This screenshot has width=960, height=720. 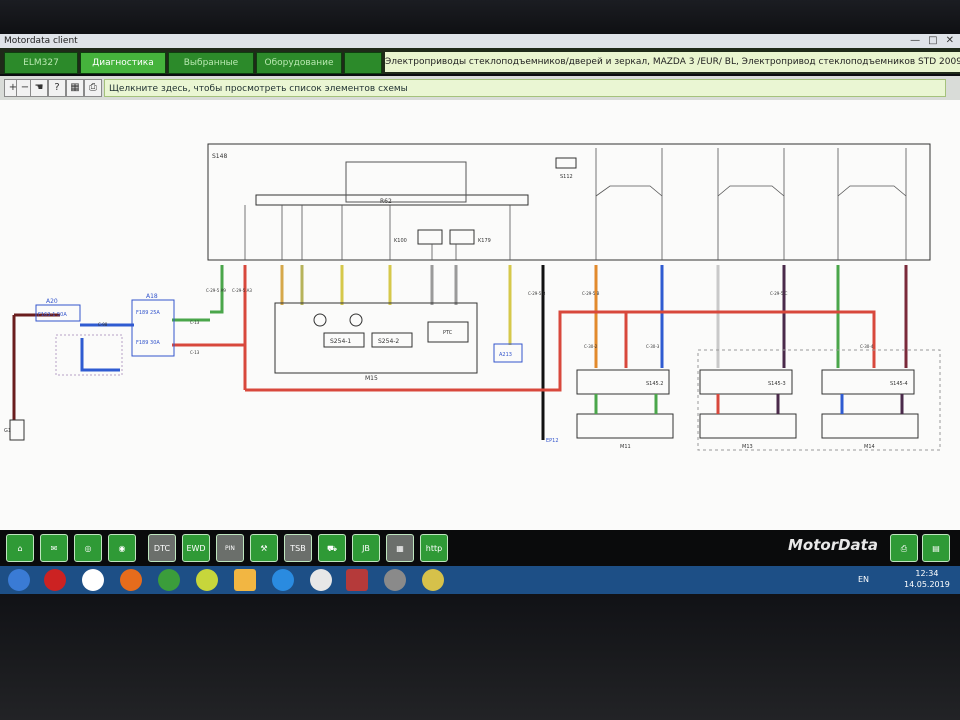 What do you see at coordinates (869, 447) in the screenshot?
I see `label-m14: M14` at bounding box center [869, 447].